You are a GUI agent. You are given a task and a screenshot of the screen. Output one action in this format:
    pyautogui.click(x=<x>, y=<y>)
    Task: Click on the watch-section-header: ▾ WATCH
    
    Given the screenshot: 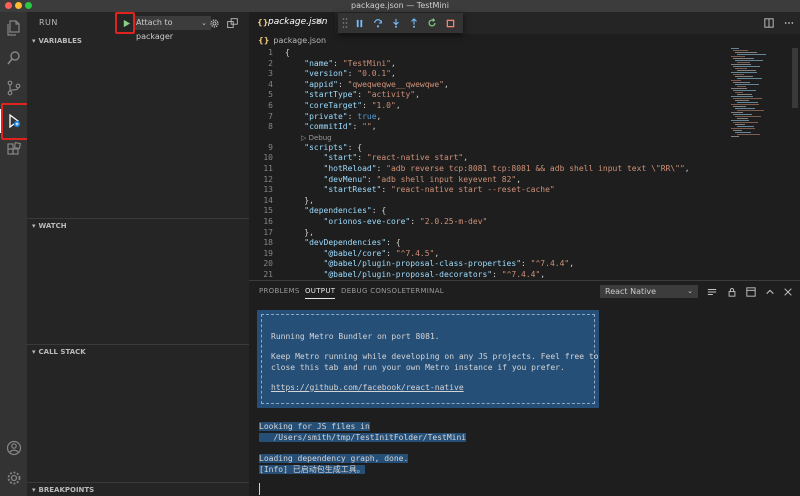 What is the action you would take?
    pyautogui.click(x=138, y=225)
    